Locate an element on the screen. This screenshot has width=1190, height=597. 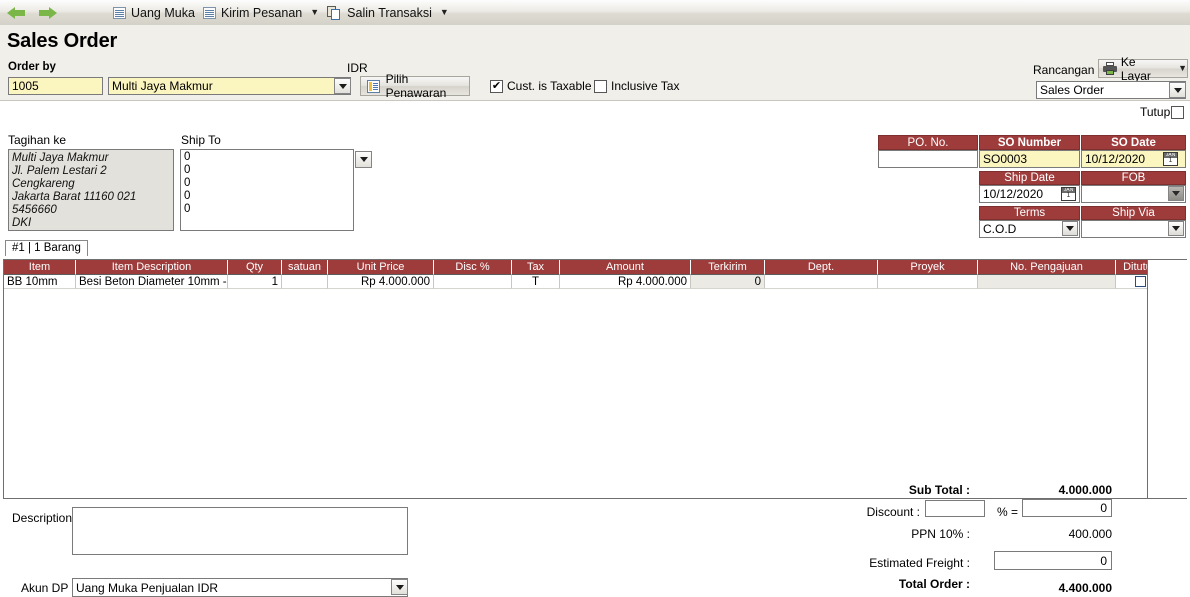
rancangan-label: Rancangan is located at coordinates (1064, 70).